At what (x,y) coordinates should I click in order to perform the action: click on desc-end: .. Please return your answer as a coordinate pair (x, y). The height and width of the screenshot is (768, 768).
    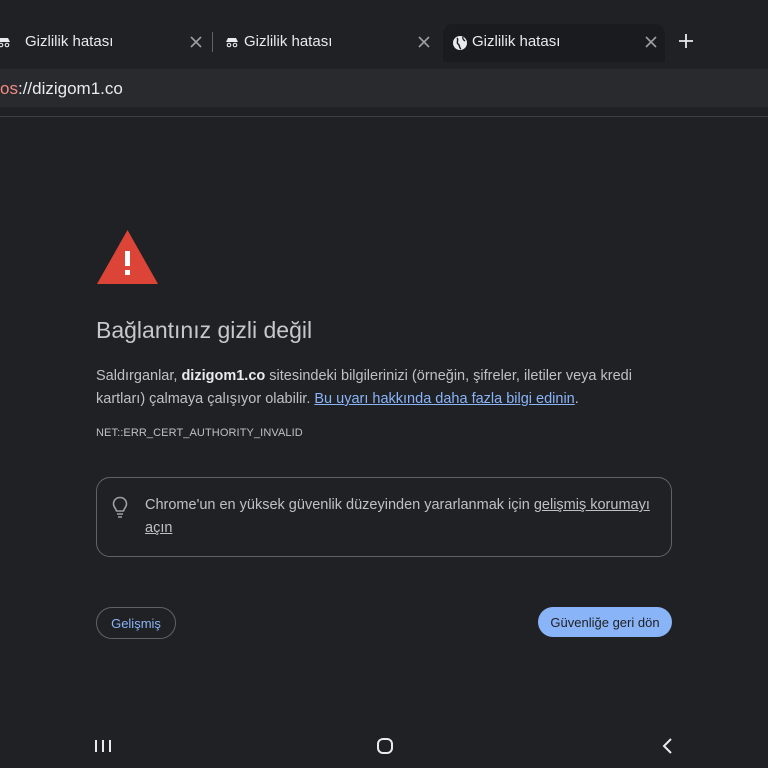
    Looking at the image, I should click on (576, 399).